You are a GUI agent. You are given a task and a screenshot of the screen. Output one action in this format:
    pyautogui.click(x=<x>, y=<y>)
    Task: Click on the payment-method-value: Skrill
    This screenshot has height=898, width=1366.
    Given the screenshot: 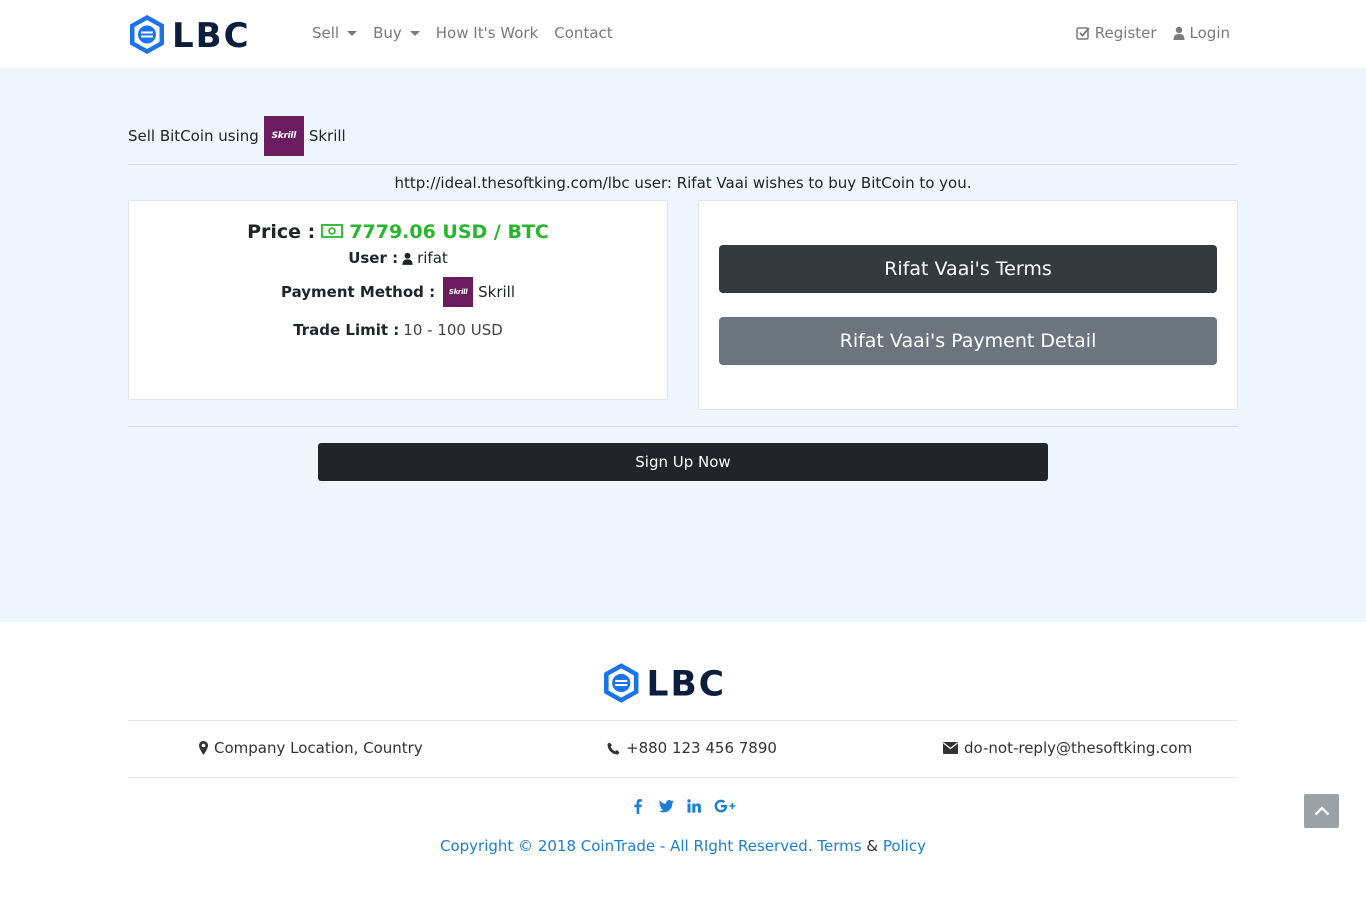 What is the action you would take?
    pyautogui.click(x=496, y=292)
    